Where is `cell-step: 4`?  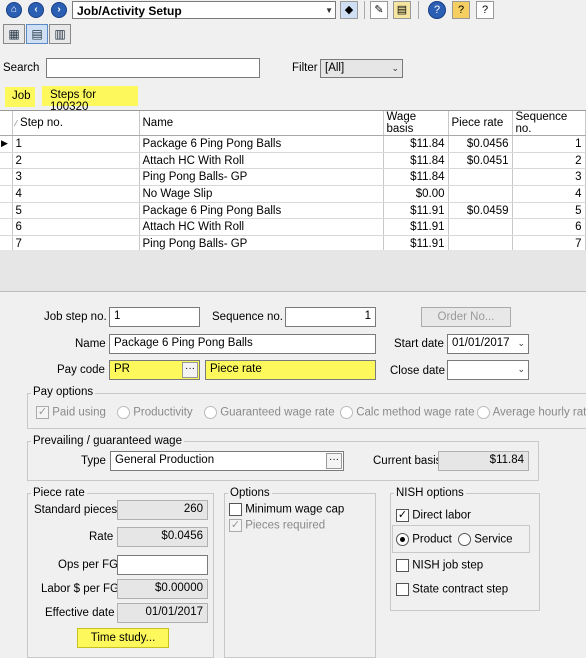
cell-step: 4 is located at coordinates (76, 194).